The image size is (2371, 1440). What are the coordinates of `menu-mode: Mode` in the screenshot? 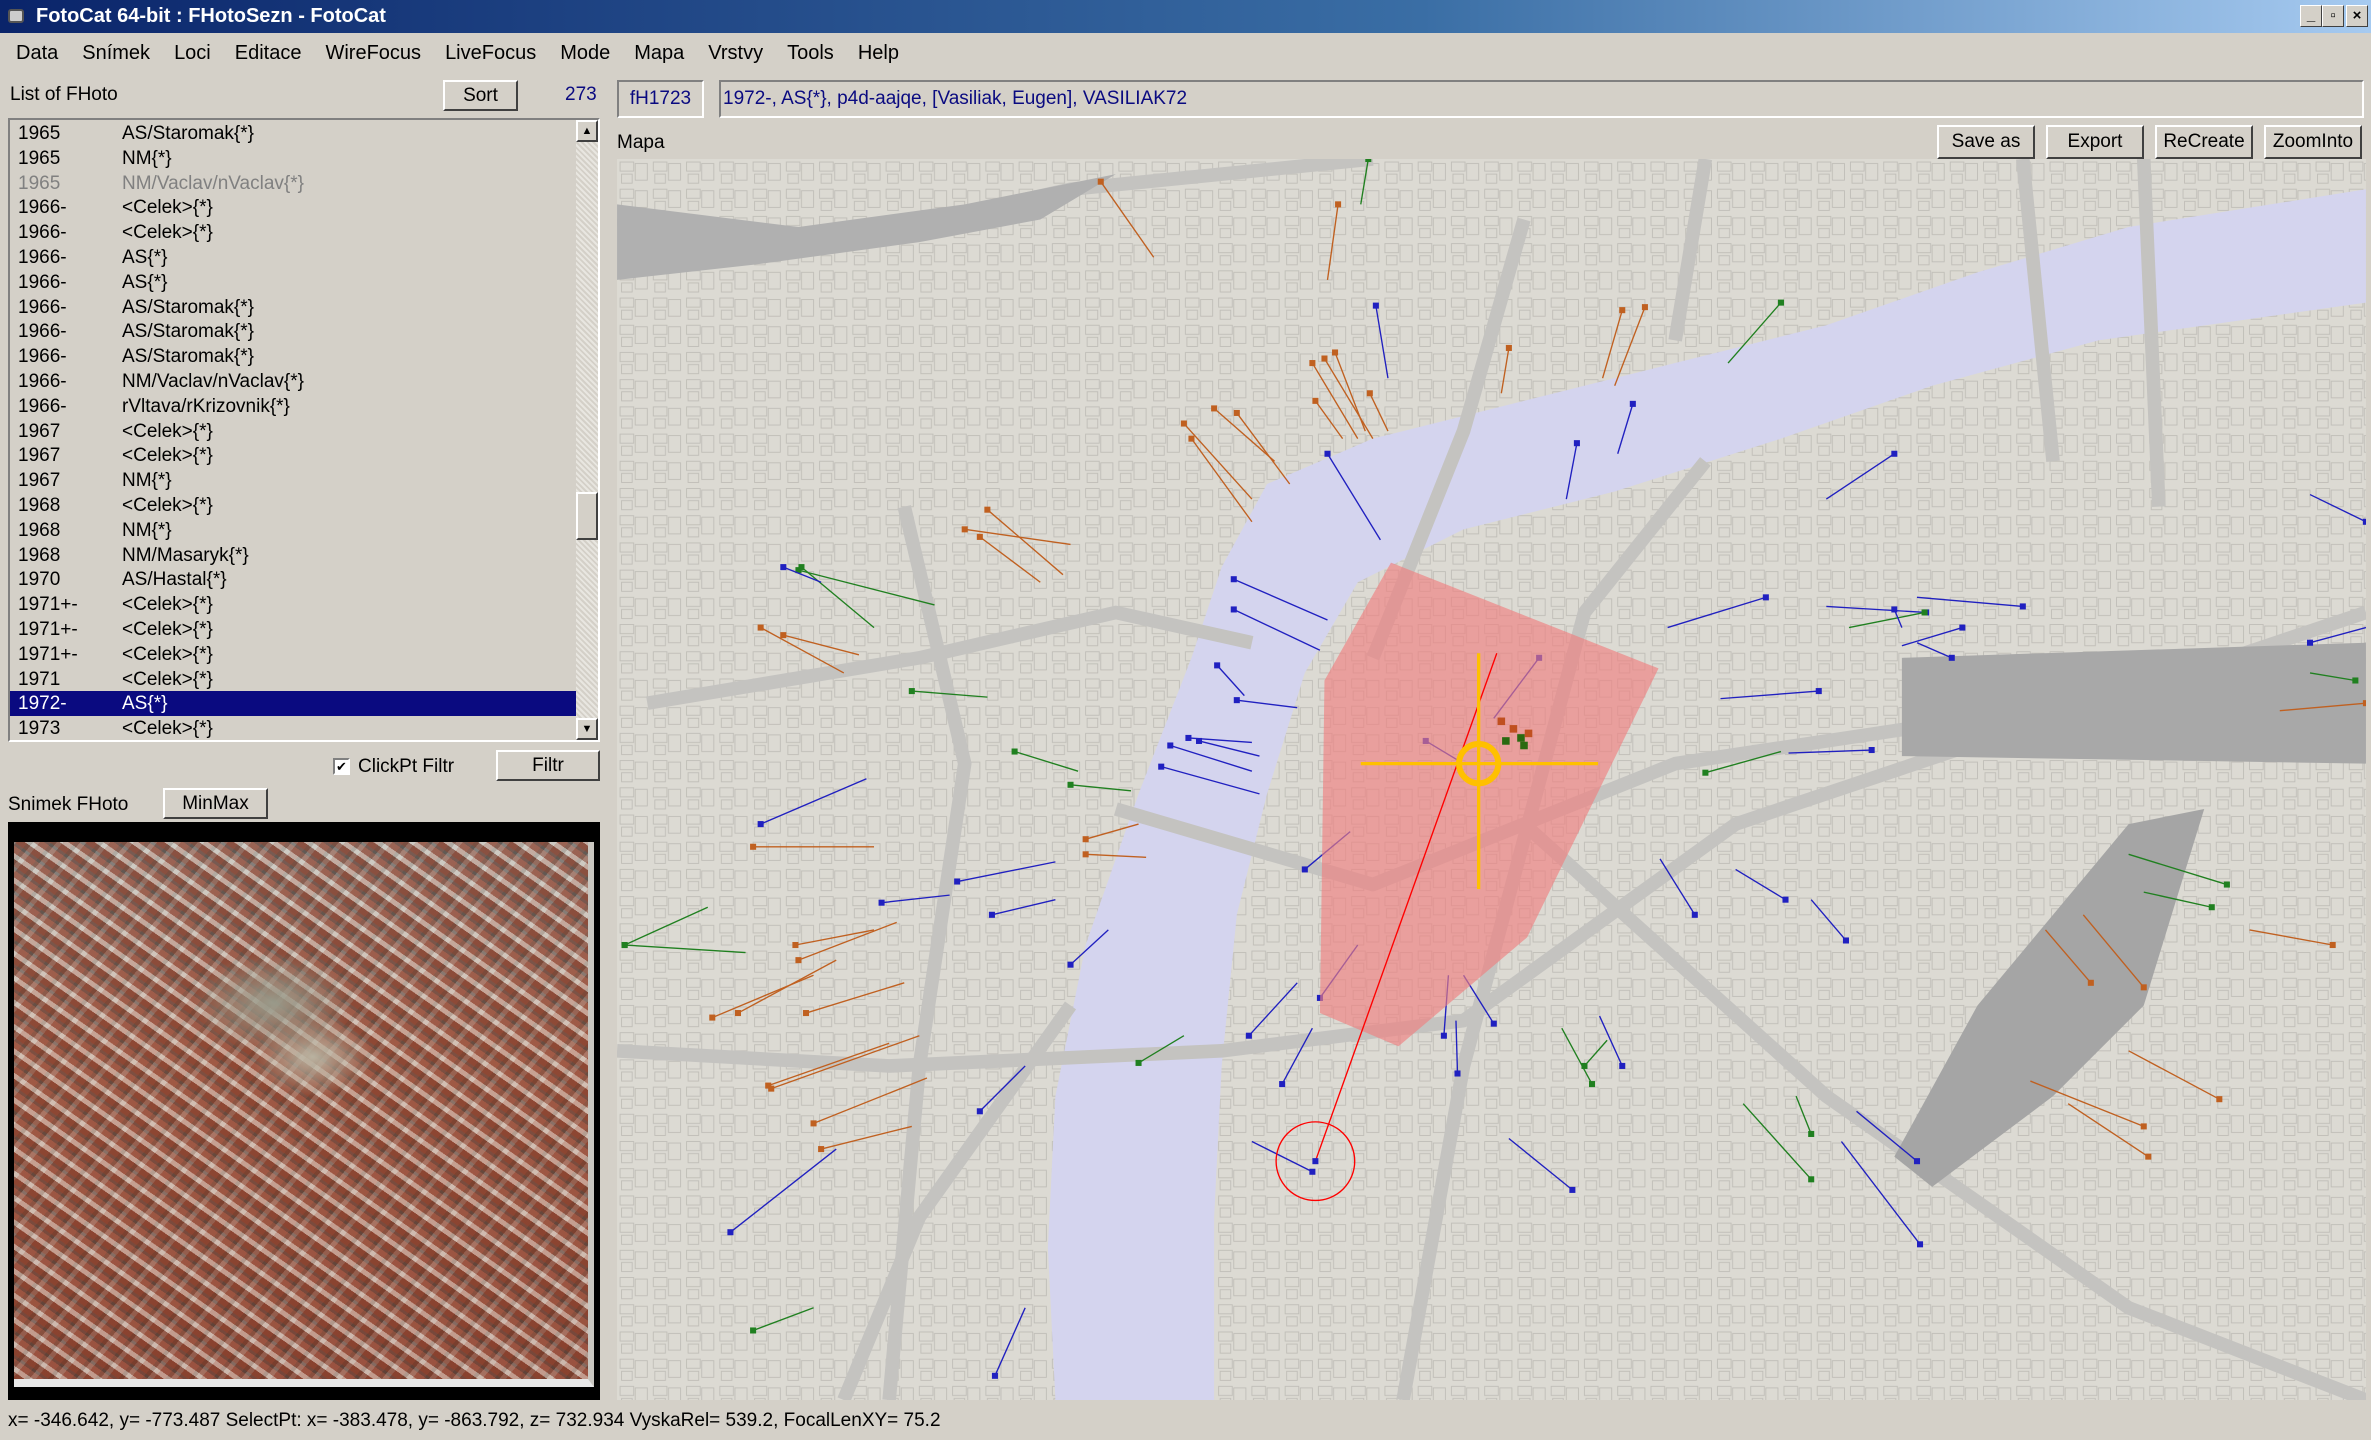 It's located at (585, 53).